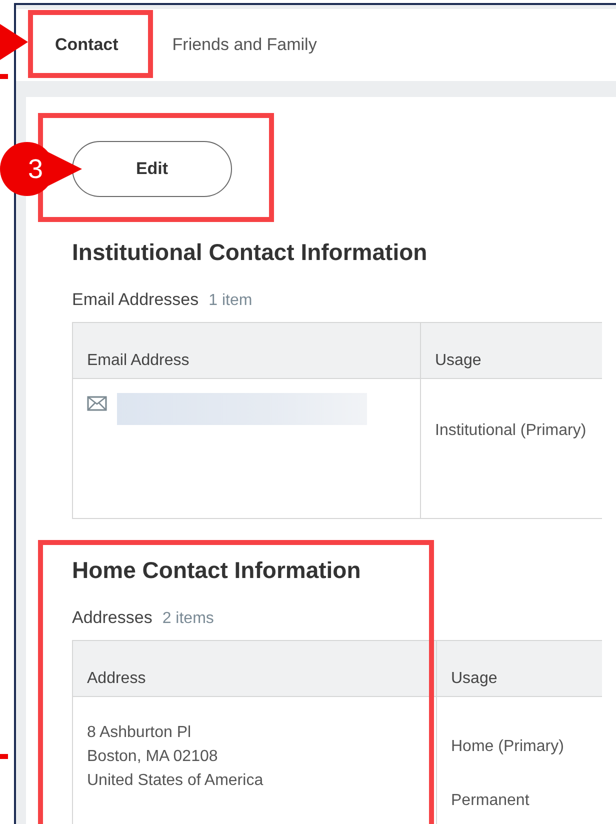  I want to click on section-heading: Institutional Contact Information, so click(250, 252).